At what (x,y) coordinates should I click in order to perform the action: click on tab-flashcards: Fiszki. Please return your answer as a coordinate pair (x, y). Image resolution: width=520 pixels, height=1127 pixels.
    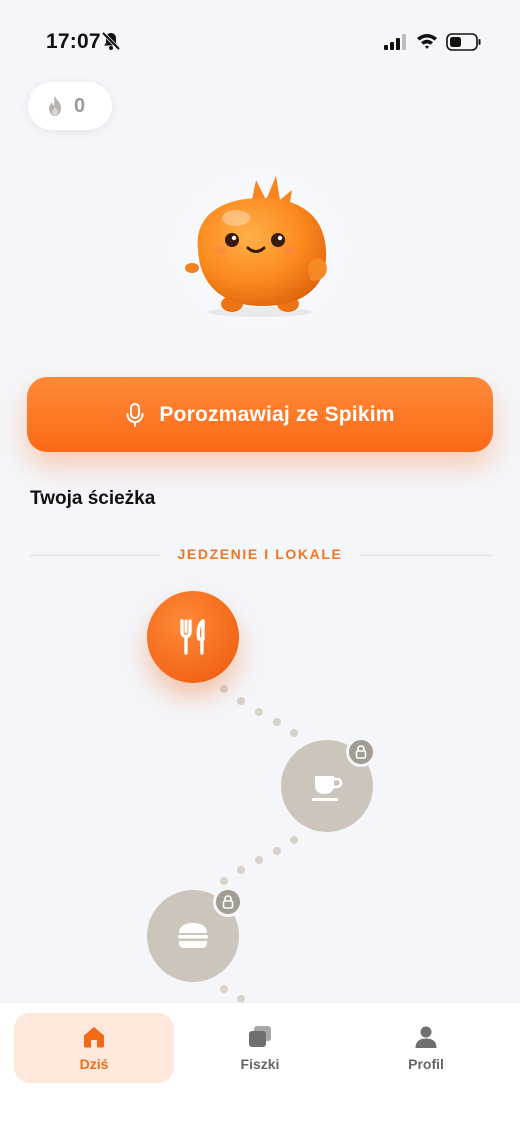
    Looking at the image, I should click on (260, 1048).